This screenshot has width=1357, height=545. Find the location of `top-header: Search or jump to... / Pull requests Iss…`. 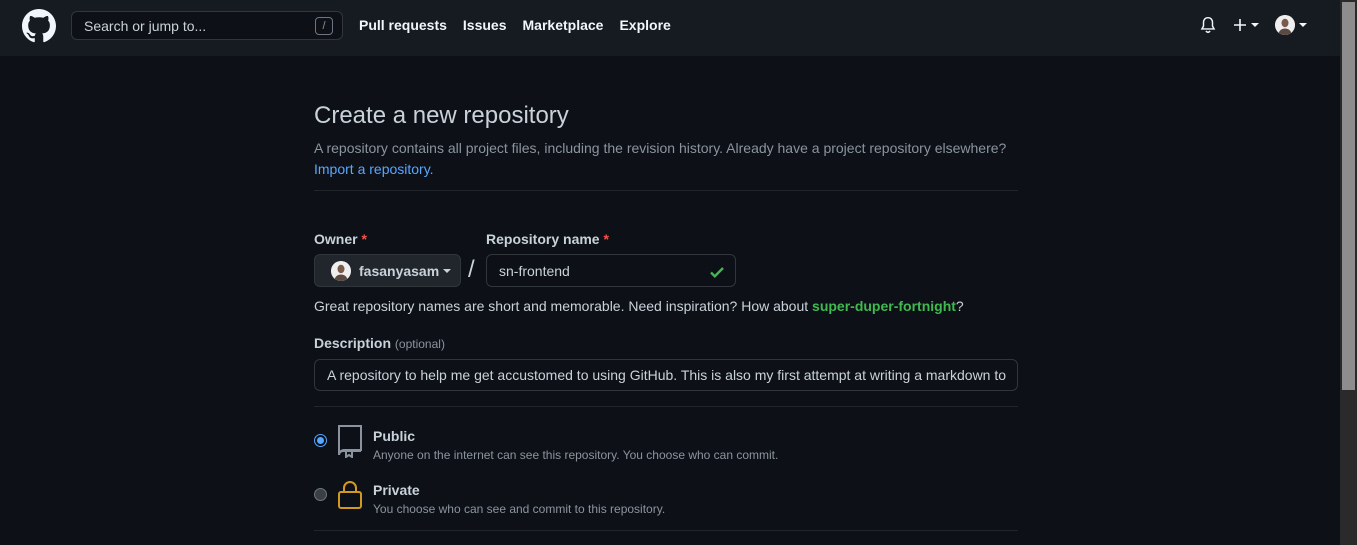

top-header: Search or jump to... / Pull requests Iss… is located at coordinates (670, 28).